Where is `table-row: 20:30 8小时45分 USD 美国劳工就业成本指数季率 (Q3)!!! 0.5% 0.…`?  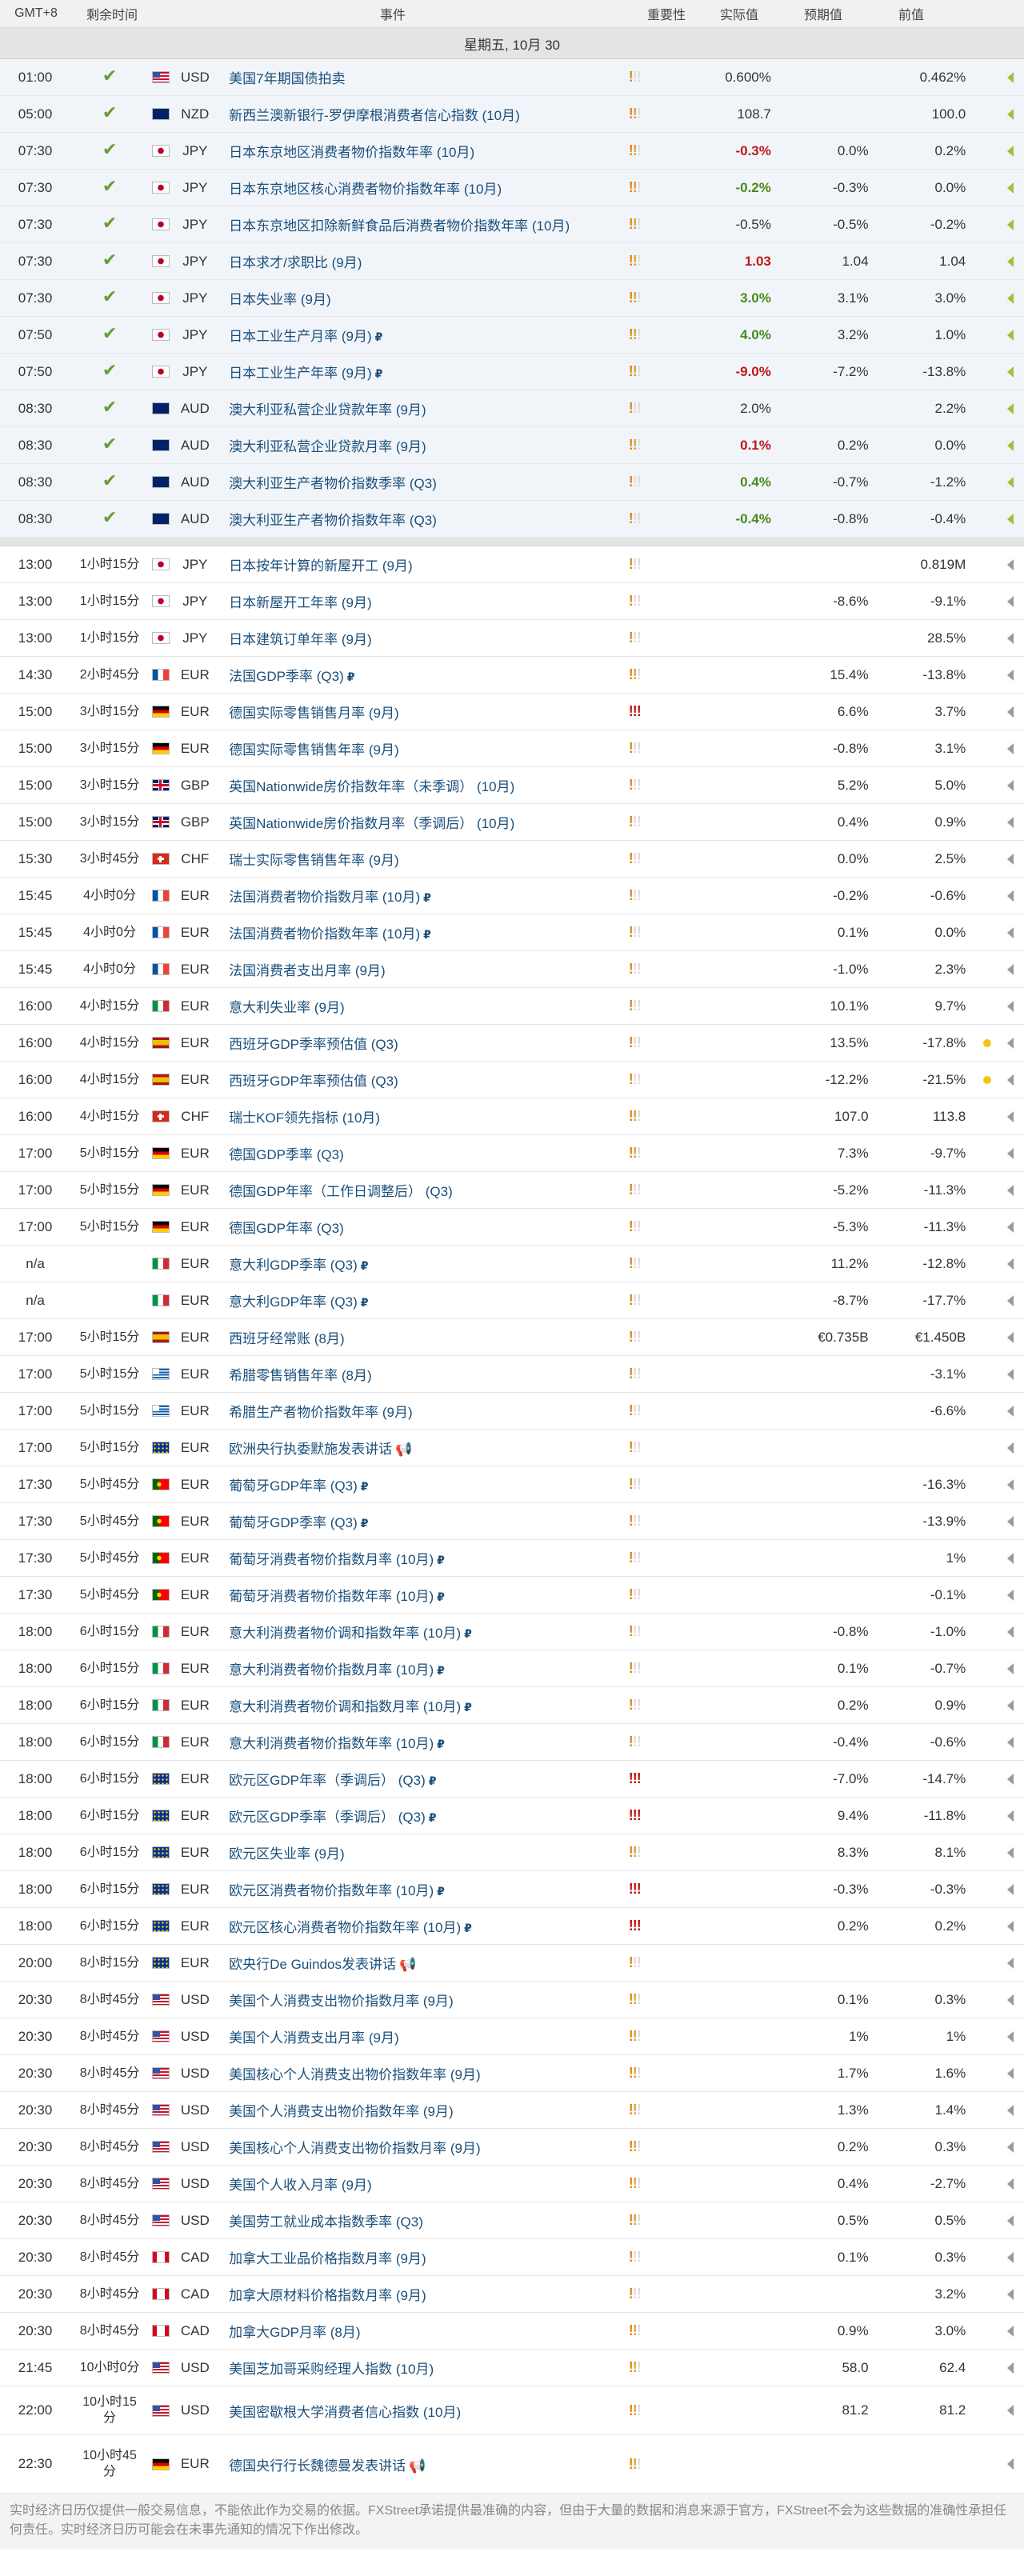 table-row: 20:30 8小时45分 USD 美国劳工就业成本指数季率 (Q3)!!! 0.5% 0.… is located at coordinates (512, 2220).